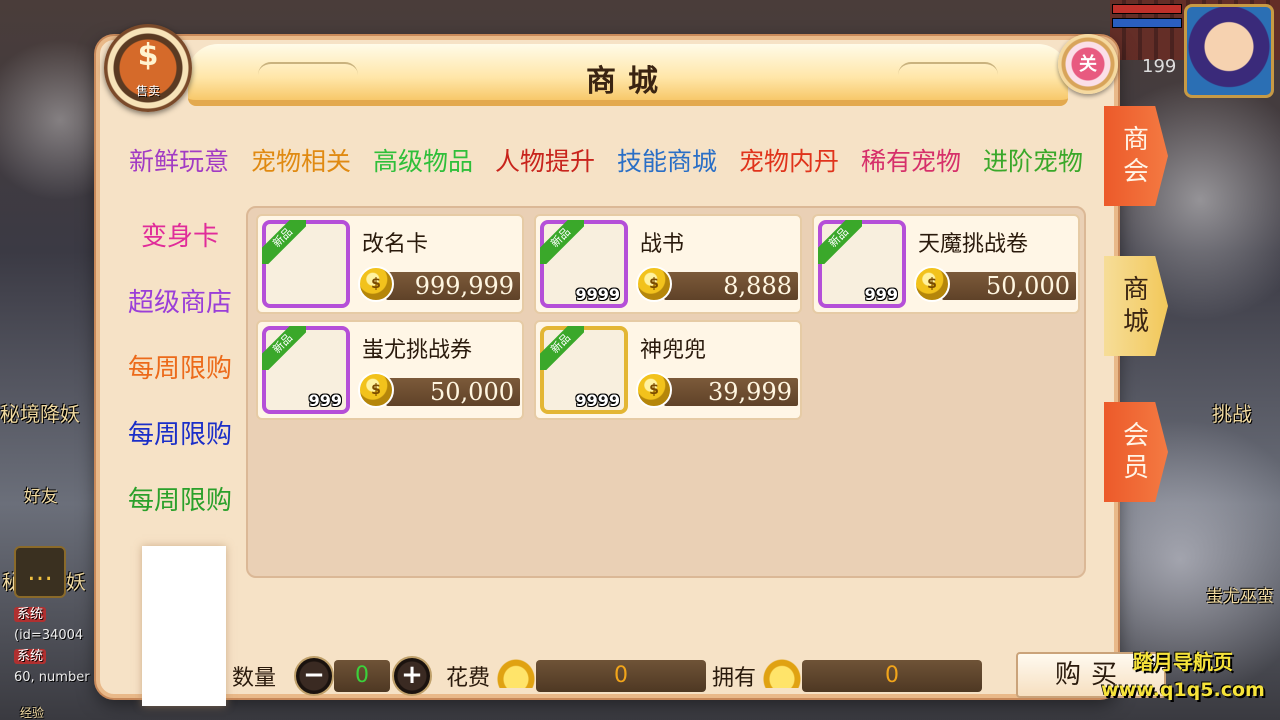 The image size is (1280, 720). I want to click on cost-value: 0, so click(621, 676).